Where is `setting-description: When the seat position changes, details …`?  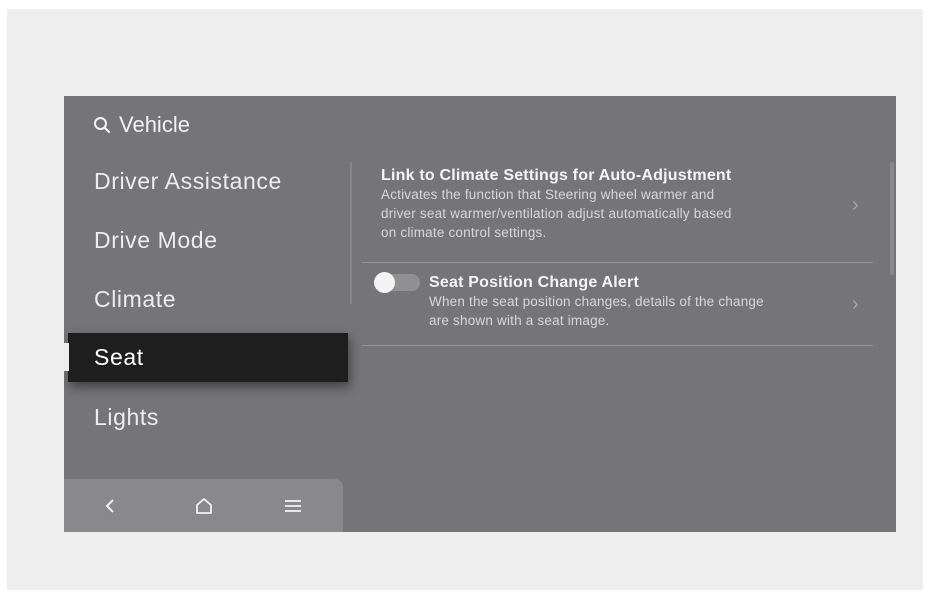
setting-description: When the seat position changes, details … is located at coordinates (662, 311).